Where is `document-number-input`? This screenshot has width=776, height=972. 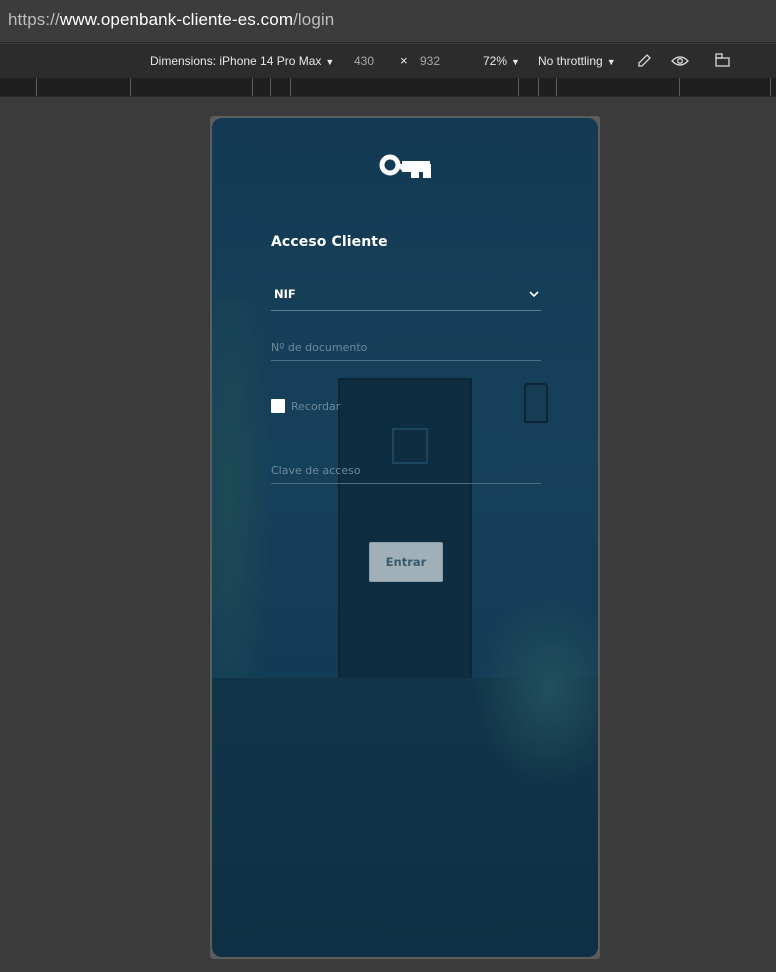 document-number-input is located at coordinates (406, 347).